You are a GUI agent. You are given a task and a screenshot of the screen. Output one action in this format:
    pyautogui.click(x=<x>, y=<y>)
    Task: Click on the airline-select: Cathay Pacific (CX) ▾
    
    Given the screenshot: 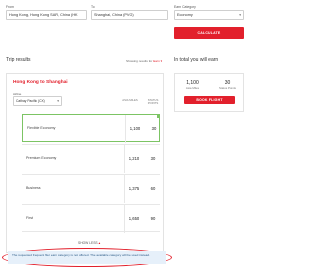 What is the action you would take?
    pyautogui.click(x=37, y=101)
    